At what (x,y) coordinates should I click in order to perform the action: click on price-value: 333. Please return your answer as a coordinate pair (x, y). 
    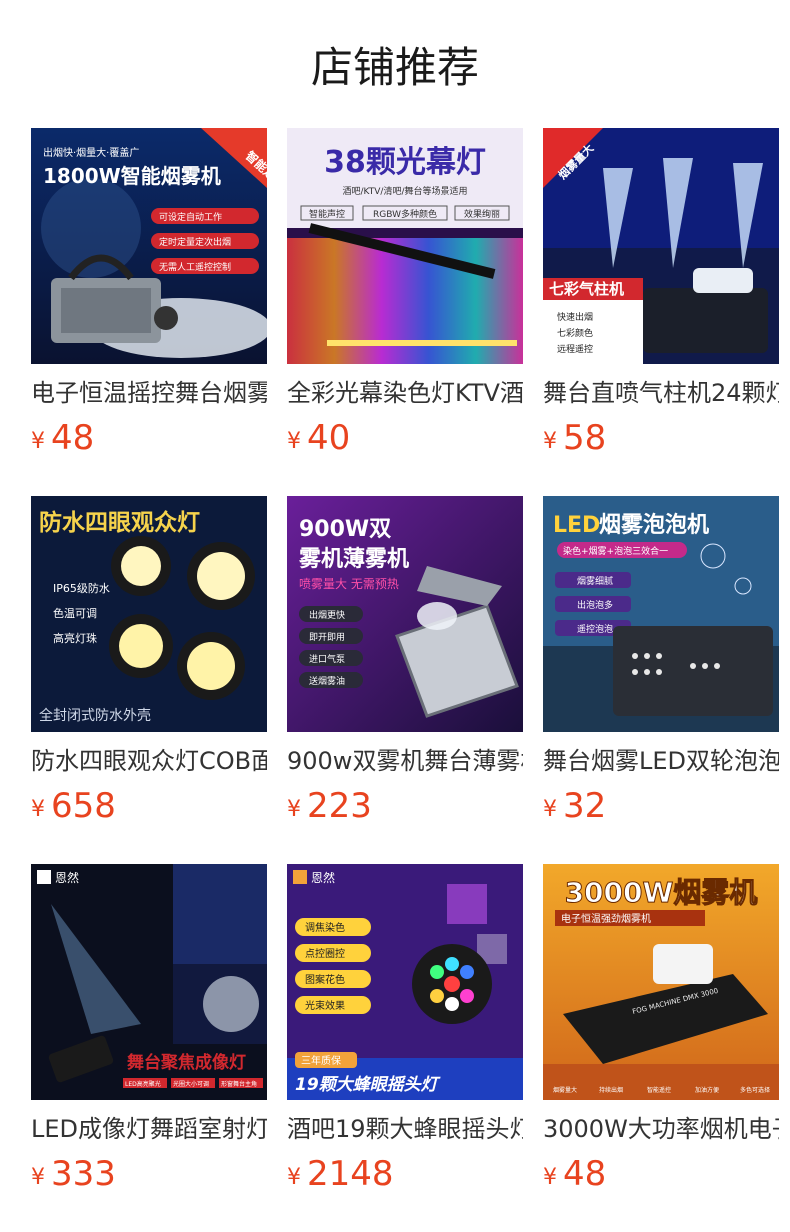
    Looking at the image, I should click on (83, 1174).